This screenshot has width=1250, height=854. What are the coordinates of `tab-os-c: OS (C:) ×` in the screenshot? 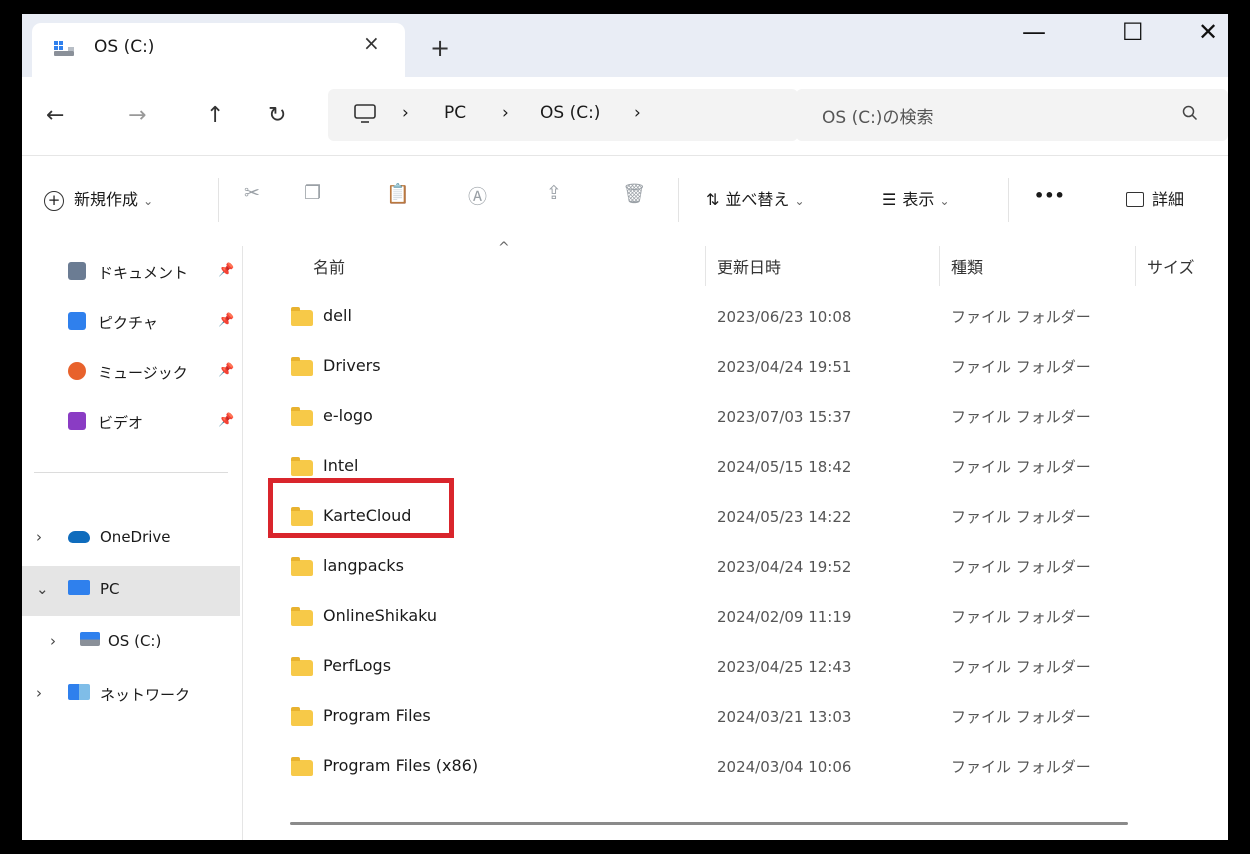 It's located at (218, 50).